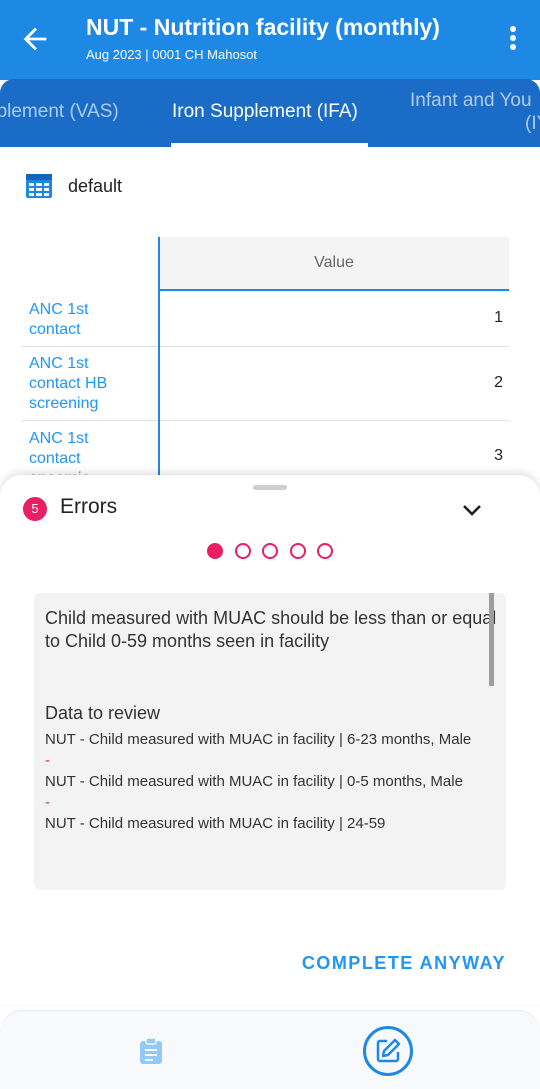 Image resolution: width=540 pixels, height=1089 pixels. I want to click on chevron-down-icon, so click(472, 510).